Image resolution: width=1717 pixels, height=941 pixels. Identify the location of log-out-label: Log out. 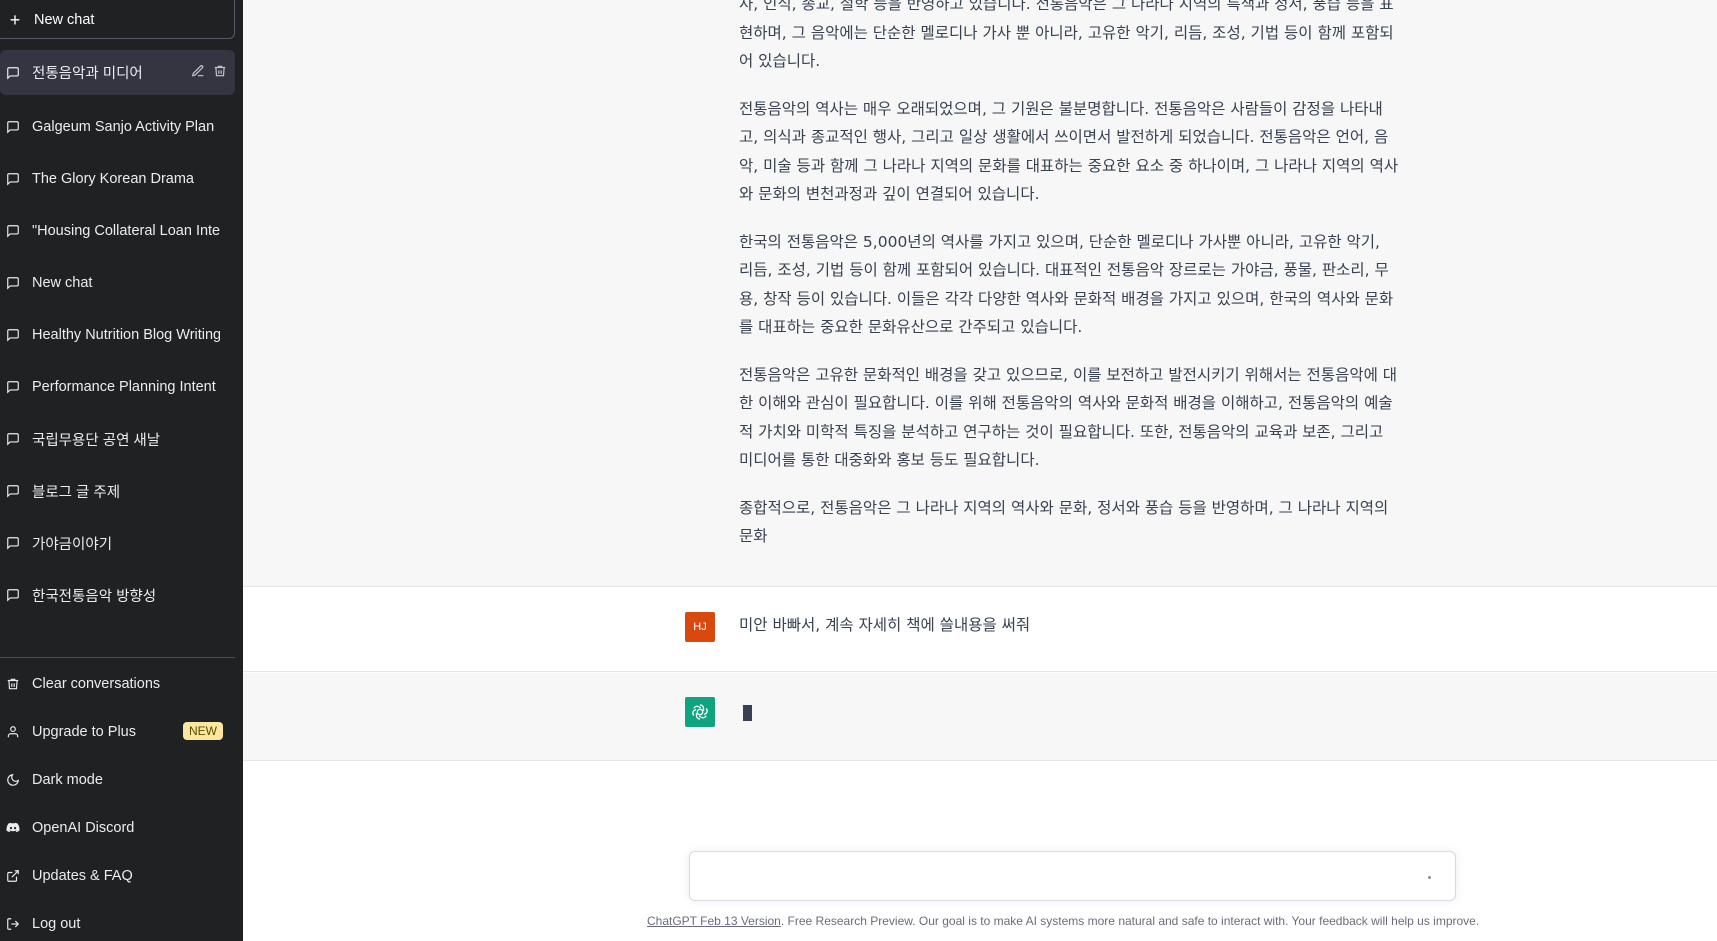
(56, 924).